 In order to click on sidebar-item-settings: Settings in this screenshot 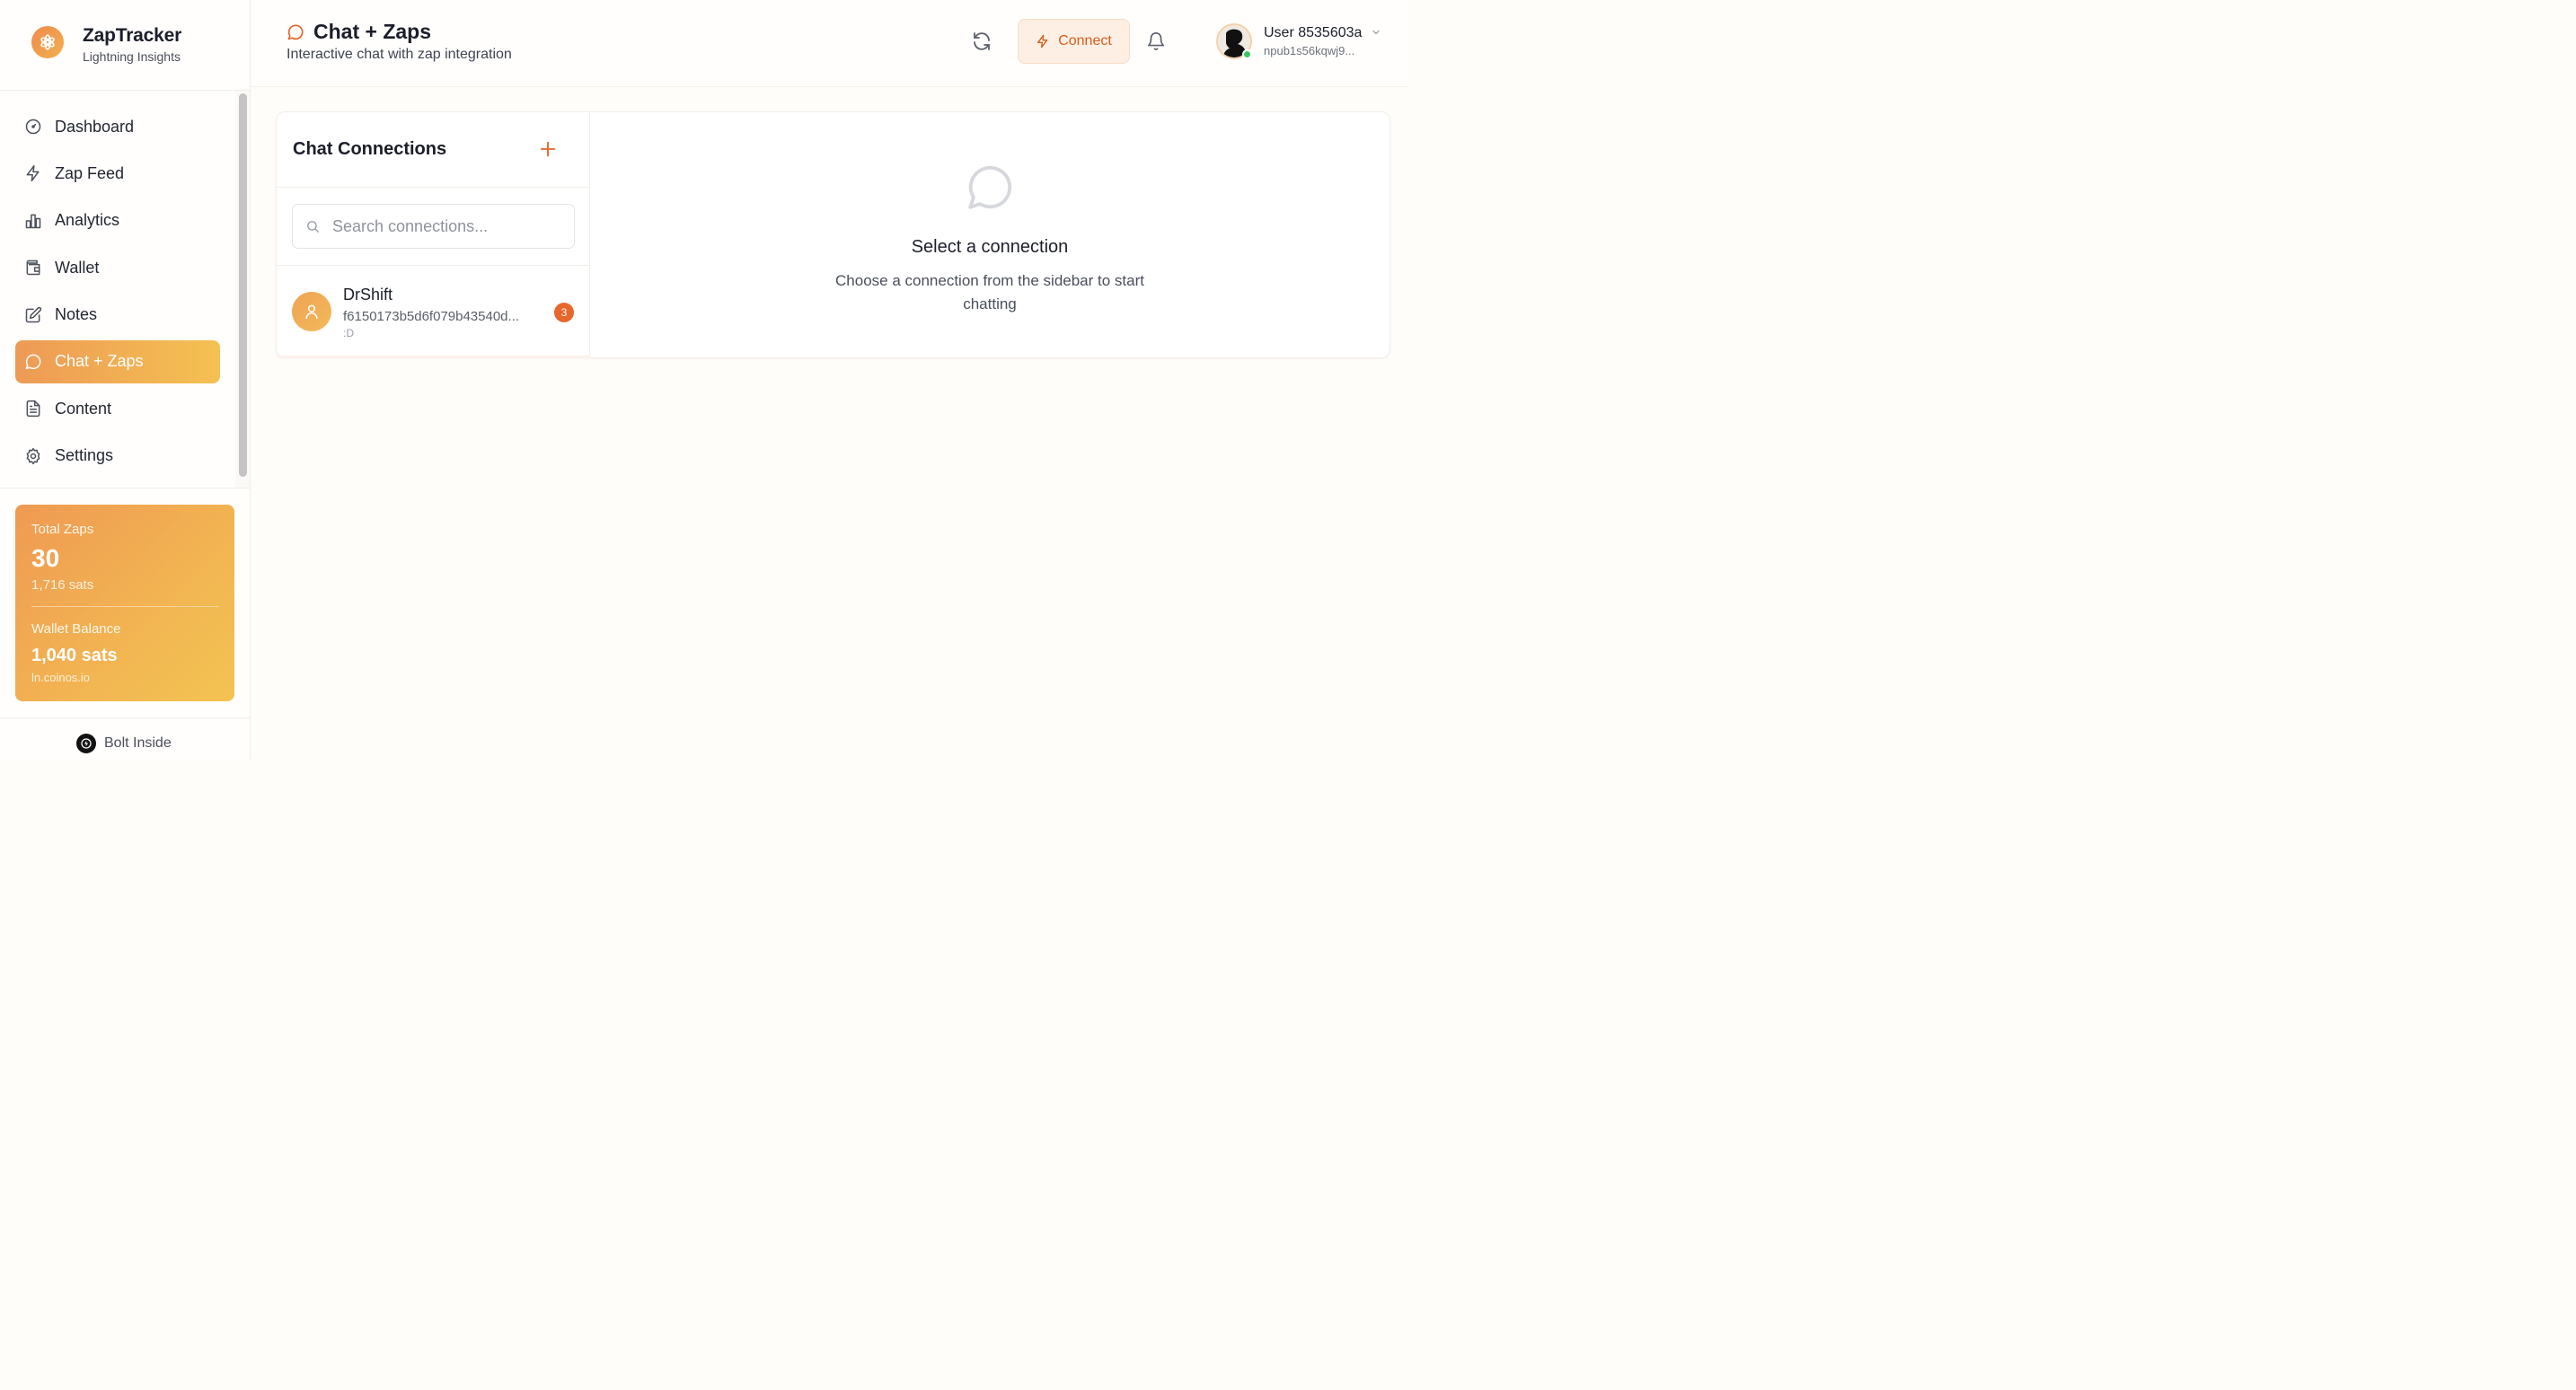, I will do `click(117, 456)`.